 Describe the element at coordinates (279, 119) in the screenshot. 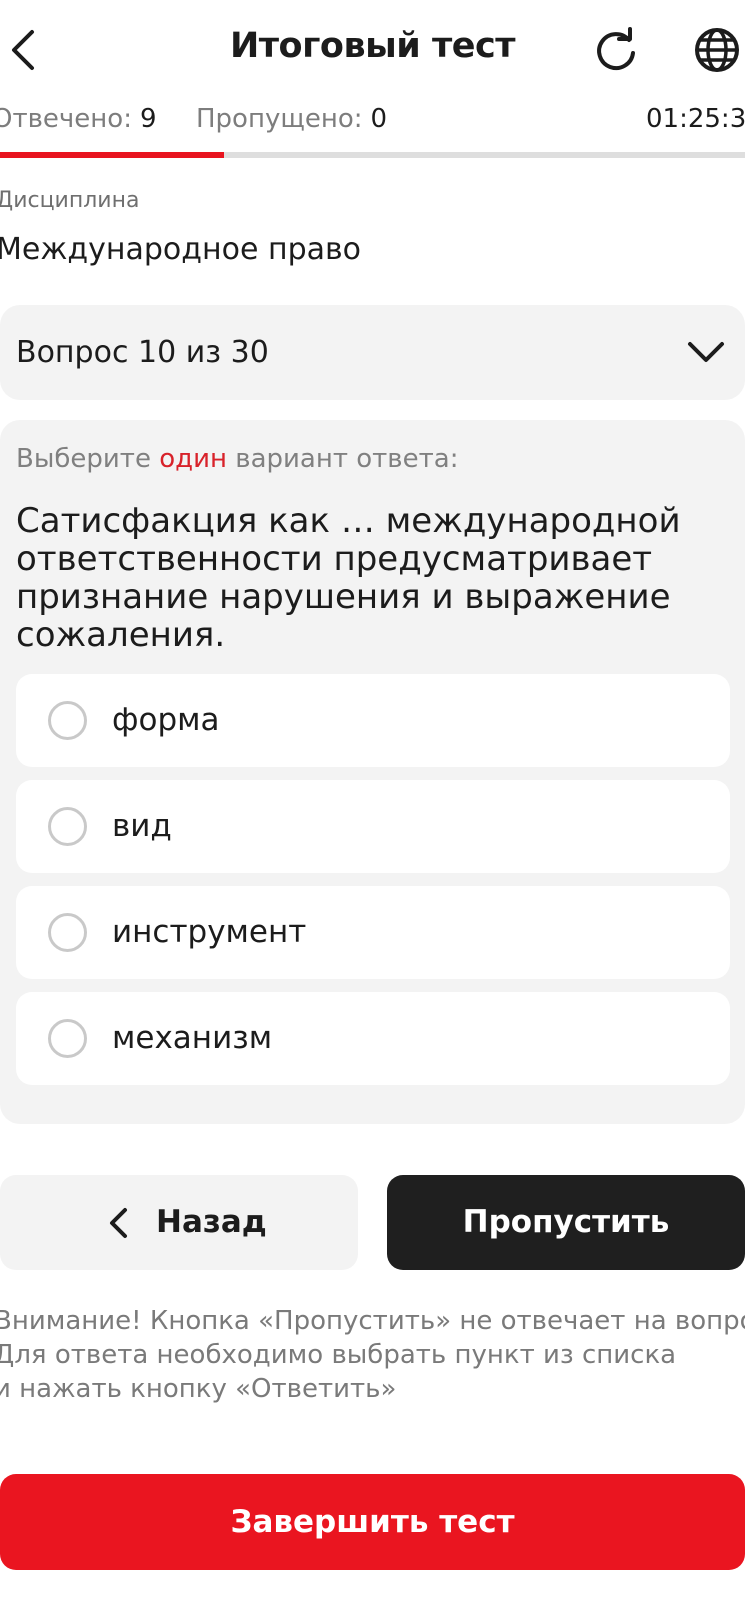

I see `skipped-label: Пропущено:` at that location.